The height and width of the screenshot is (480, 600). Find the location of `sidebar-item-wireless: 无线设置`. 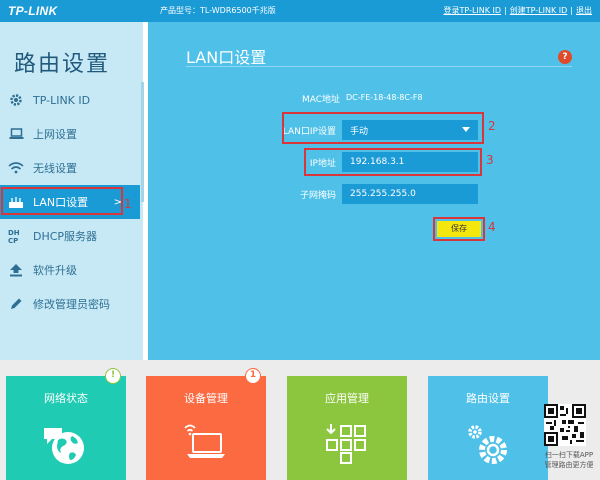

sidebar-item-wireless: 无线设置 is located at coordinates (70, 168).